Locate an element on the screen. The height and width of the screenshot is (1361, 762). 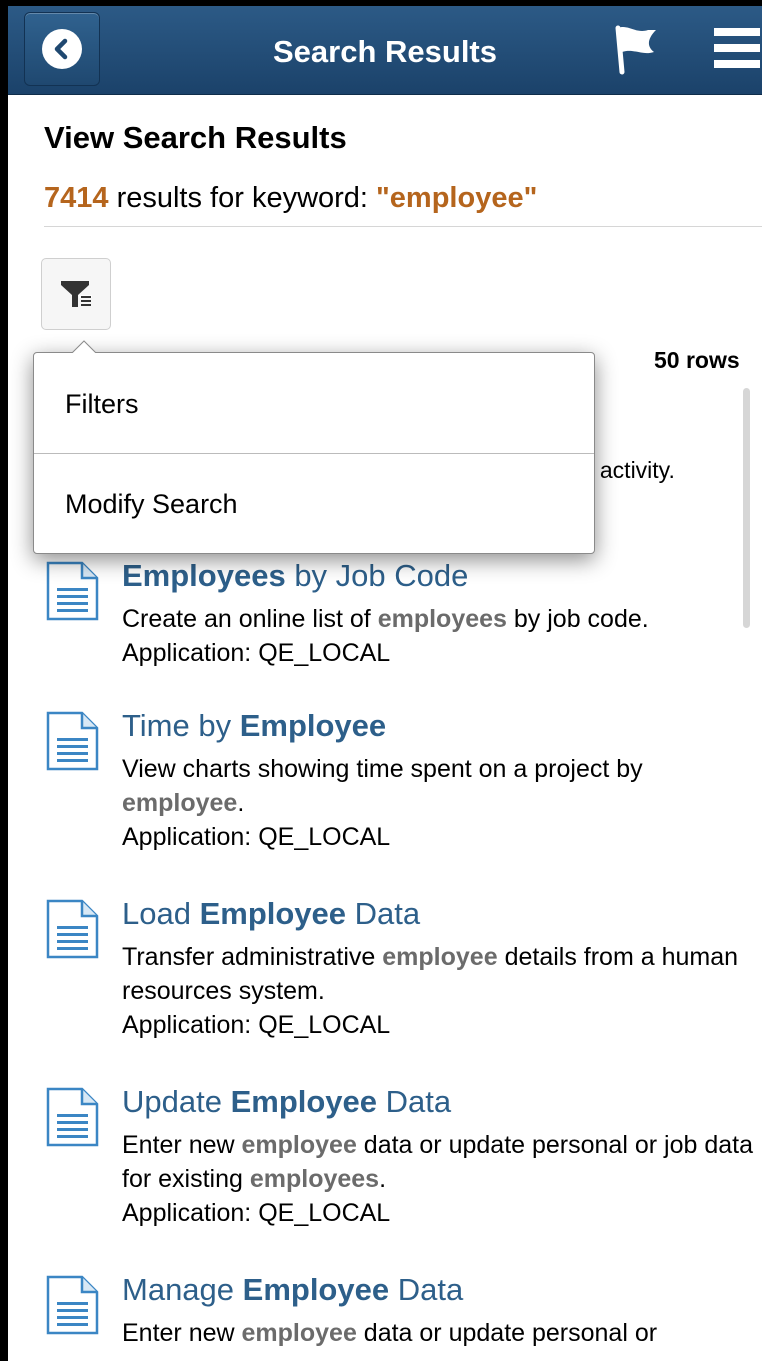
menu-item-modify-search: Modify Search is located at coordinates (314, 504).